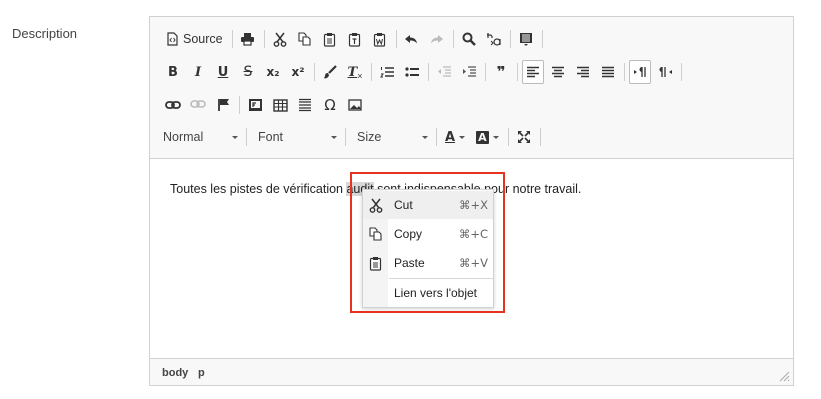 This screenshot has height=399, width=821. Describe the element at coordinates (427, 242) in the screenshot. I see `highlight-annotation-box` at that location.